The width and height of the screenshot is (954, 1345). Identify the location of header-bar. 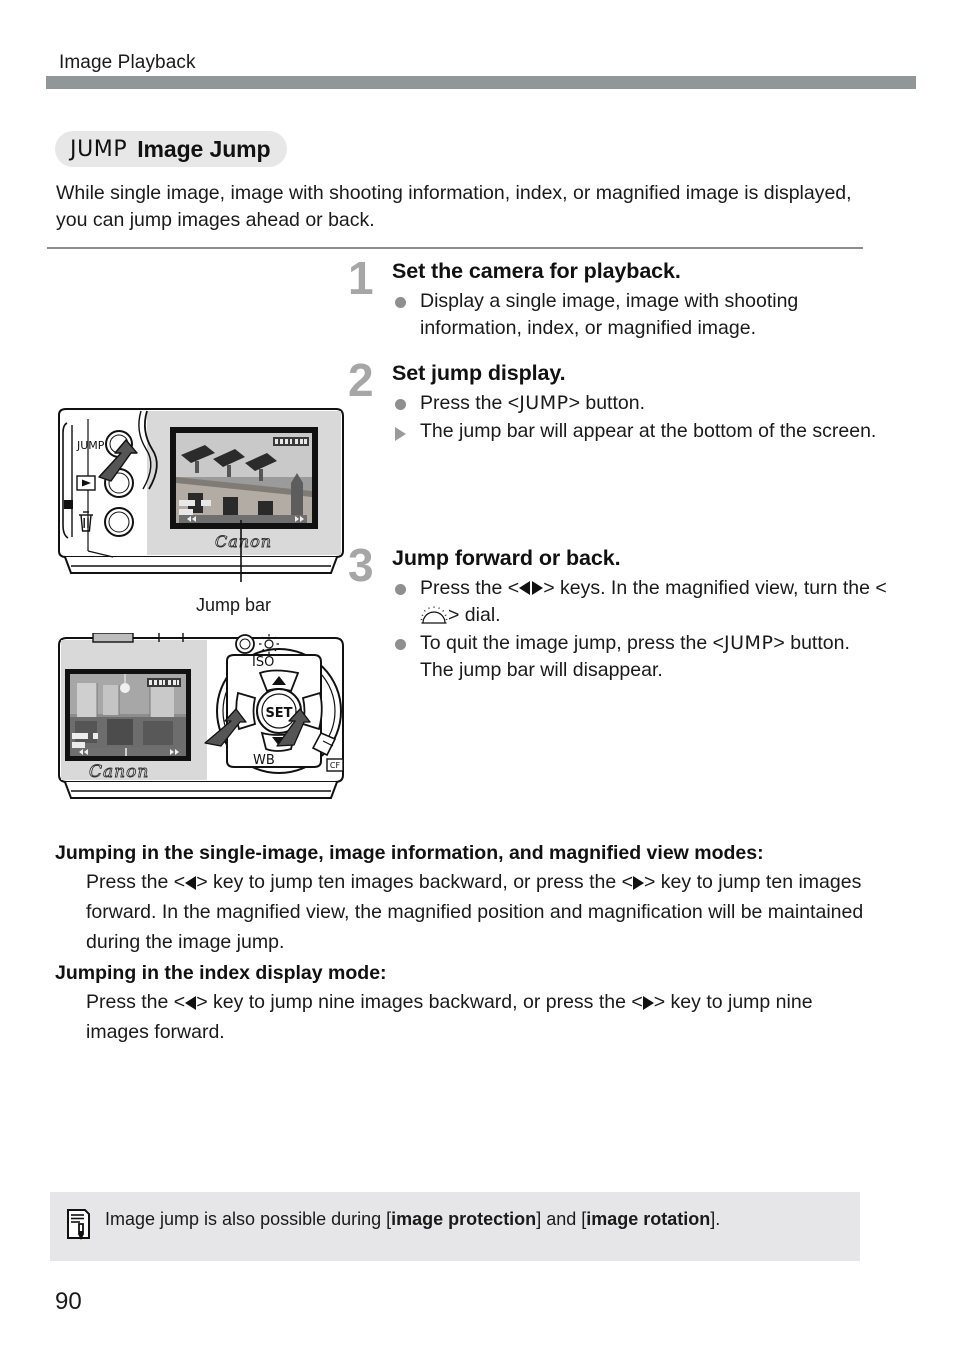
(481, 82).